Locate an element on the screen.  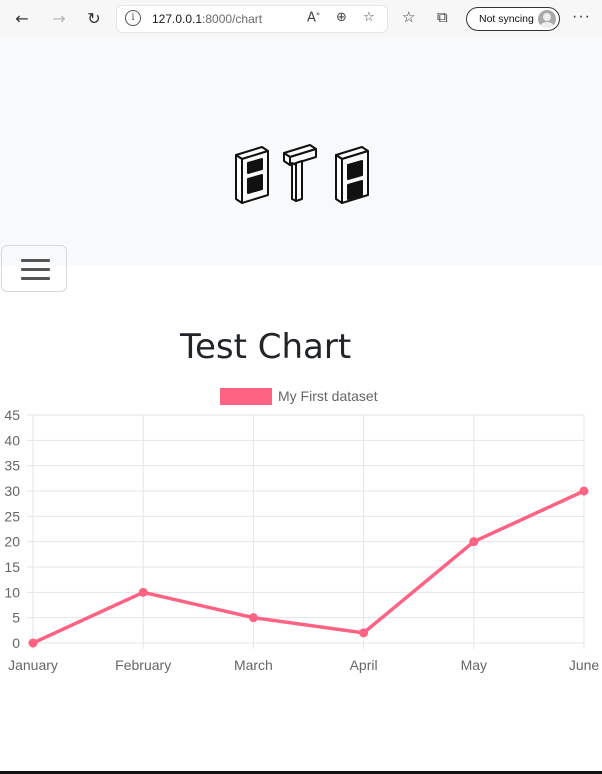
url-text: 127.0.0.1:8000/chart is located at coordinates (207, 19).